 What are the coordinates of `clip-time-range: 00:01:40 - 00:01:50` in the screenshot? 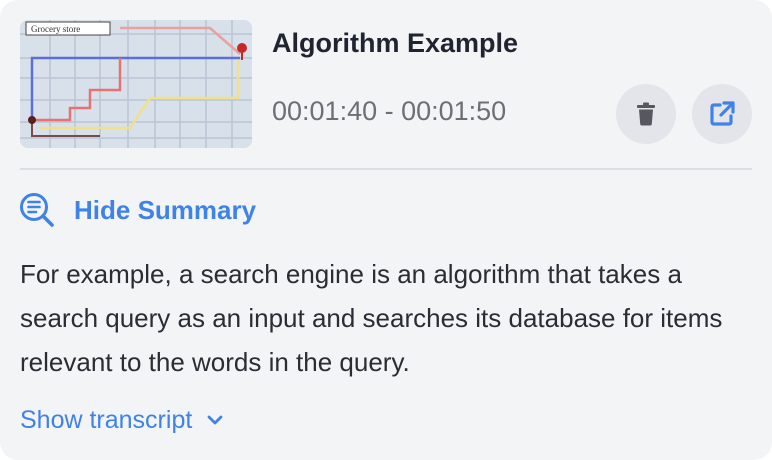 It's located at (389, 111).